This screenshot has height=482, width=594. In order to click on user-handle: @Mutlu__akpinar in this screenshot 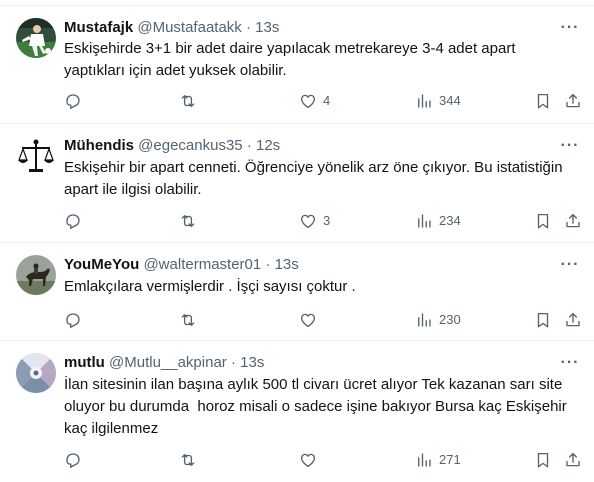, I will do `click(168, 362)`.